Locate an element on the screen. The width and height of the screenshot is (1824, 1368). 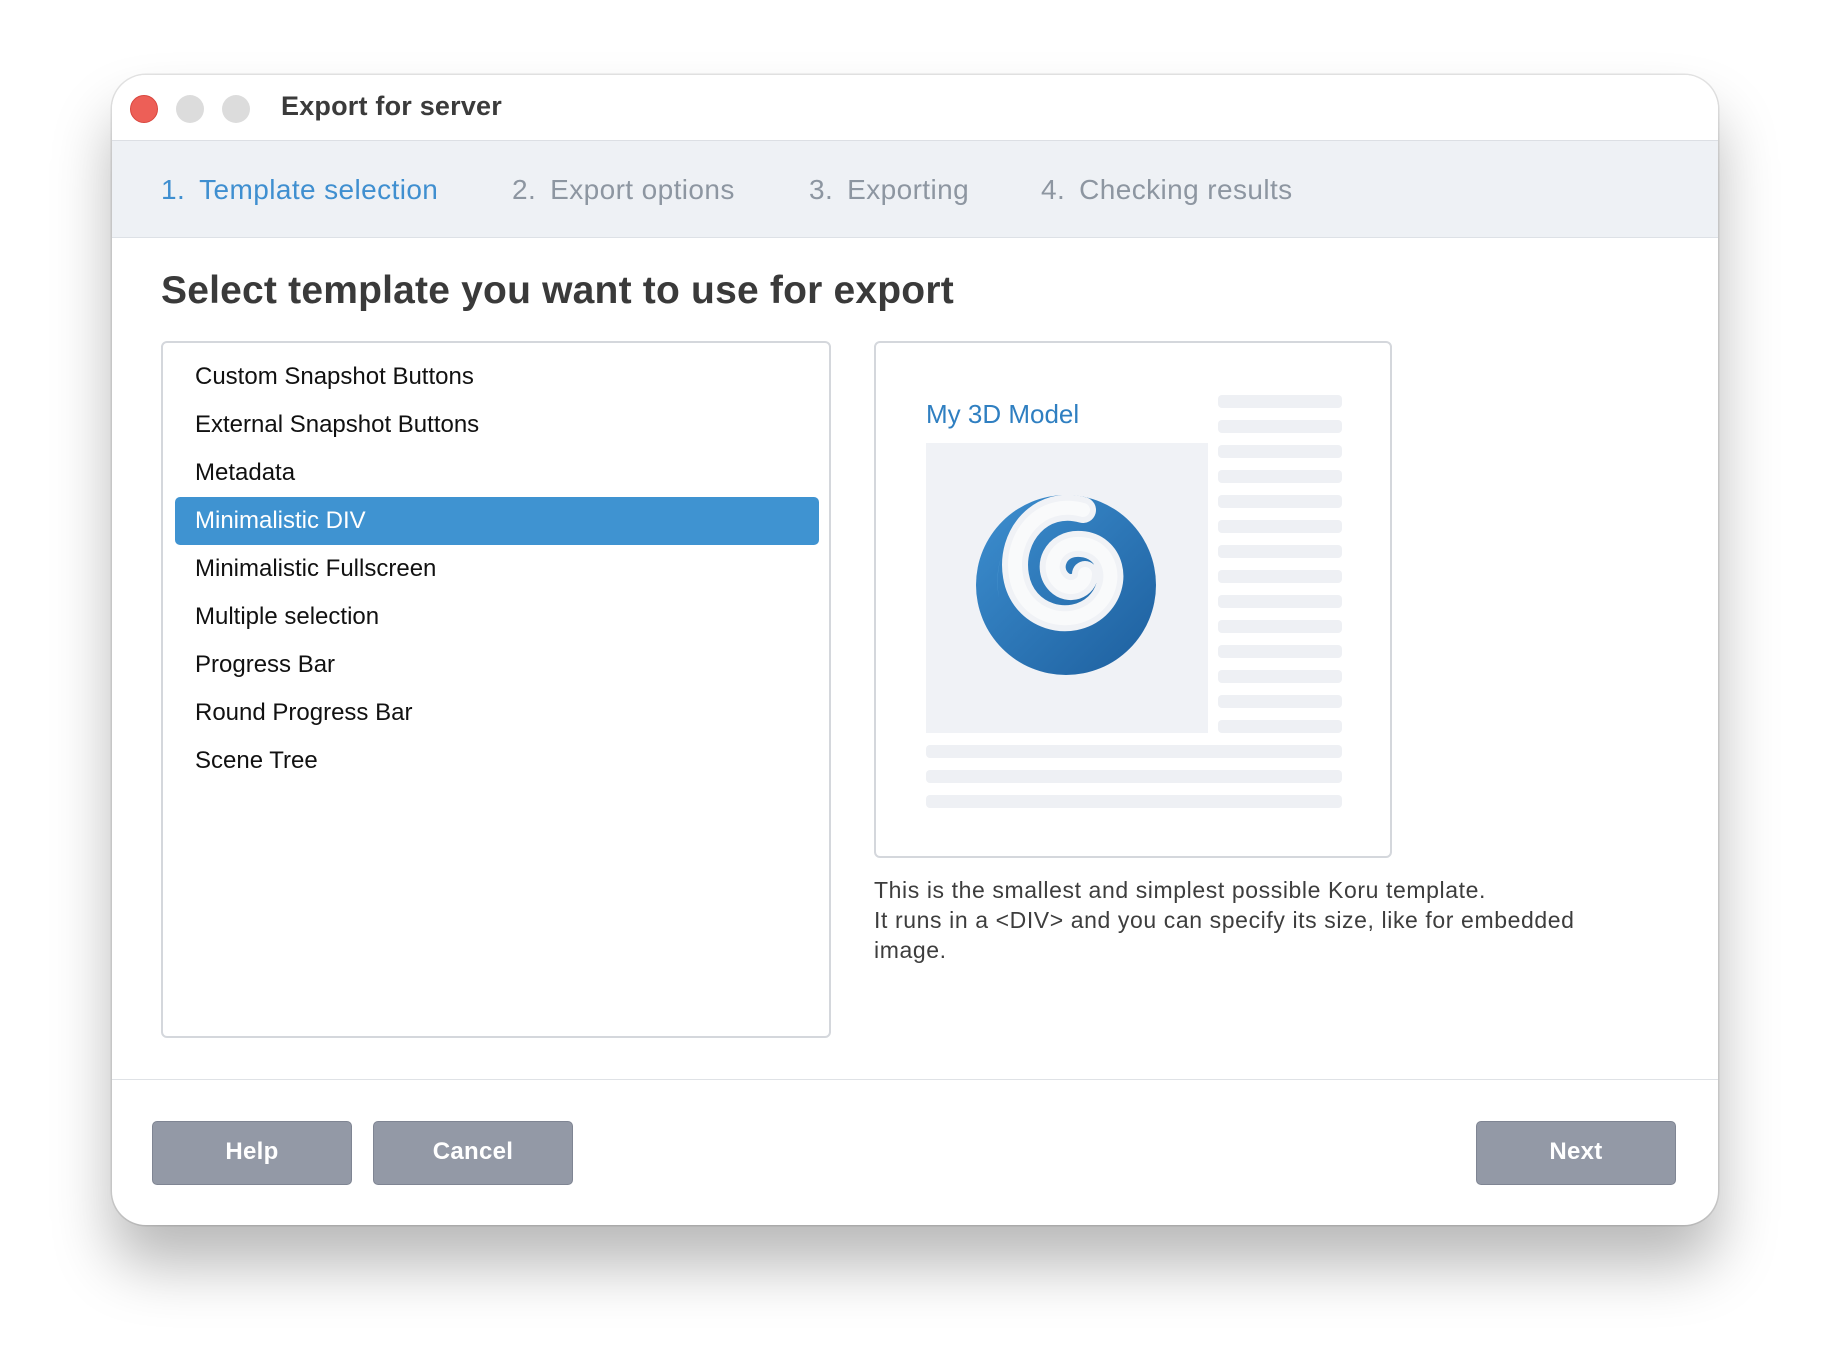
titlebar: Export for server is located at coordinates (915, 108).